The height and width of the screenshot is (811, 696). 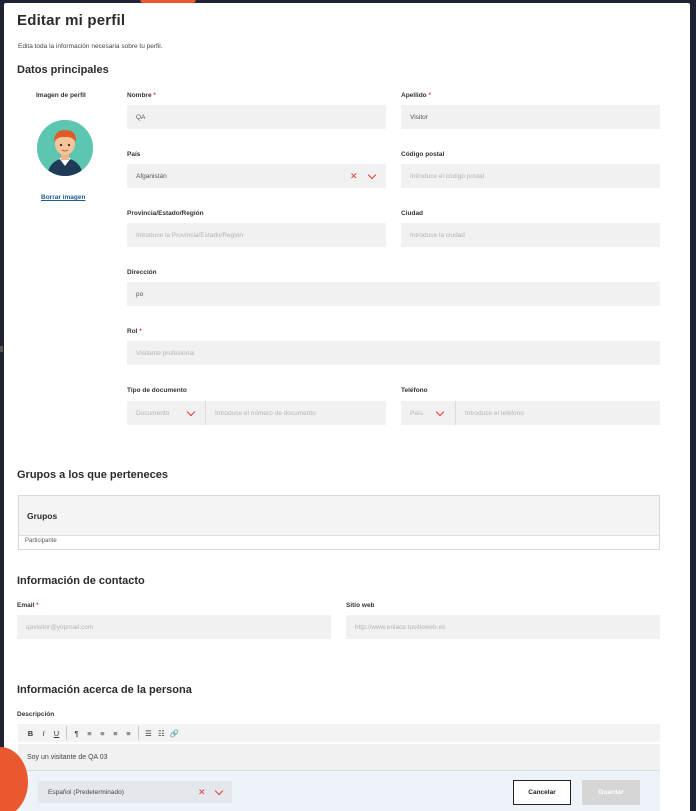 I want to click on align-center-button: ≡, so click(x=115, y=733).